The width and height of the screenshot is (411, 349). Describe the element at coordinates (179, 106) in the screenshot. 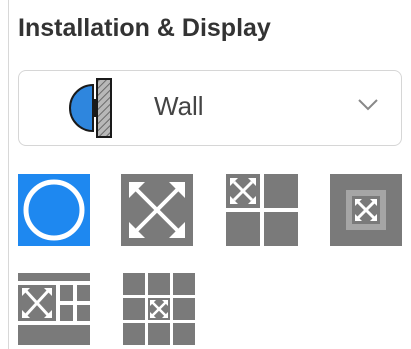

I see `installation-mode-value: Wall` at that location.